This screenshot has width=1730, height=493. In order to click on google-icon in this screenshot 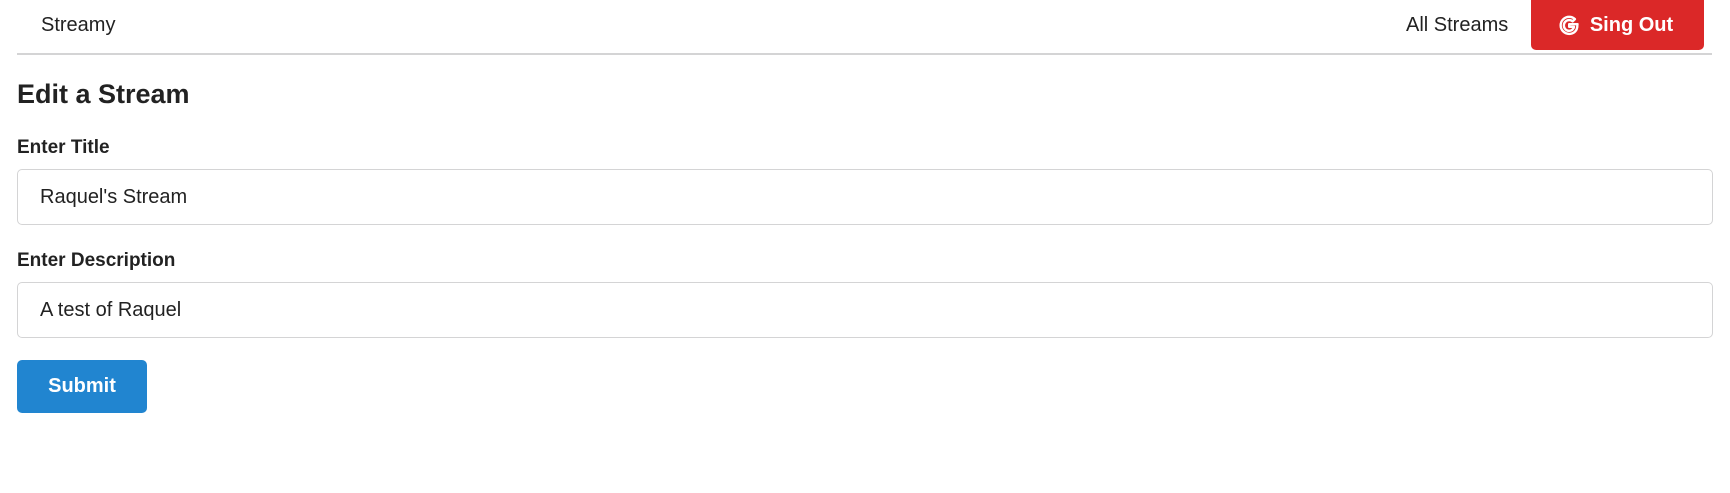, I will do `click(1569, 25)`.